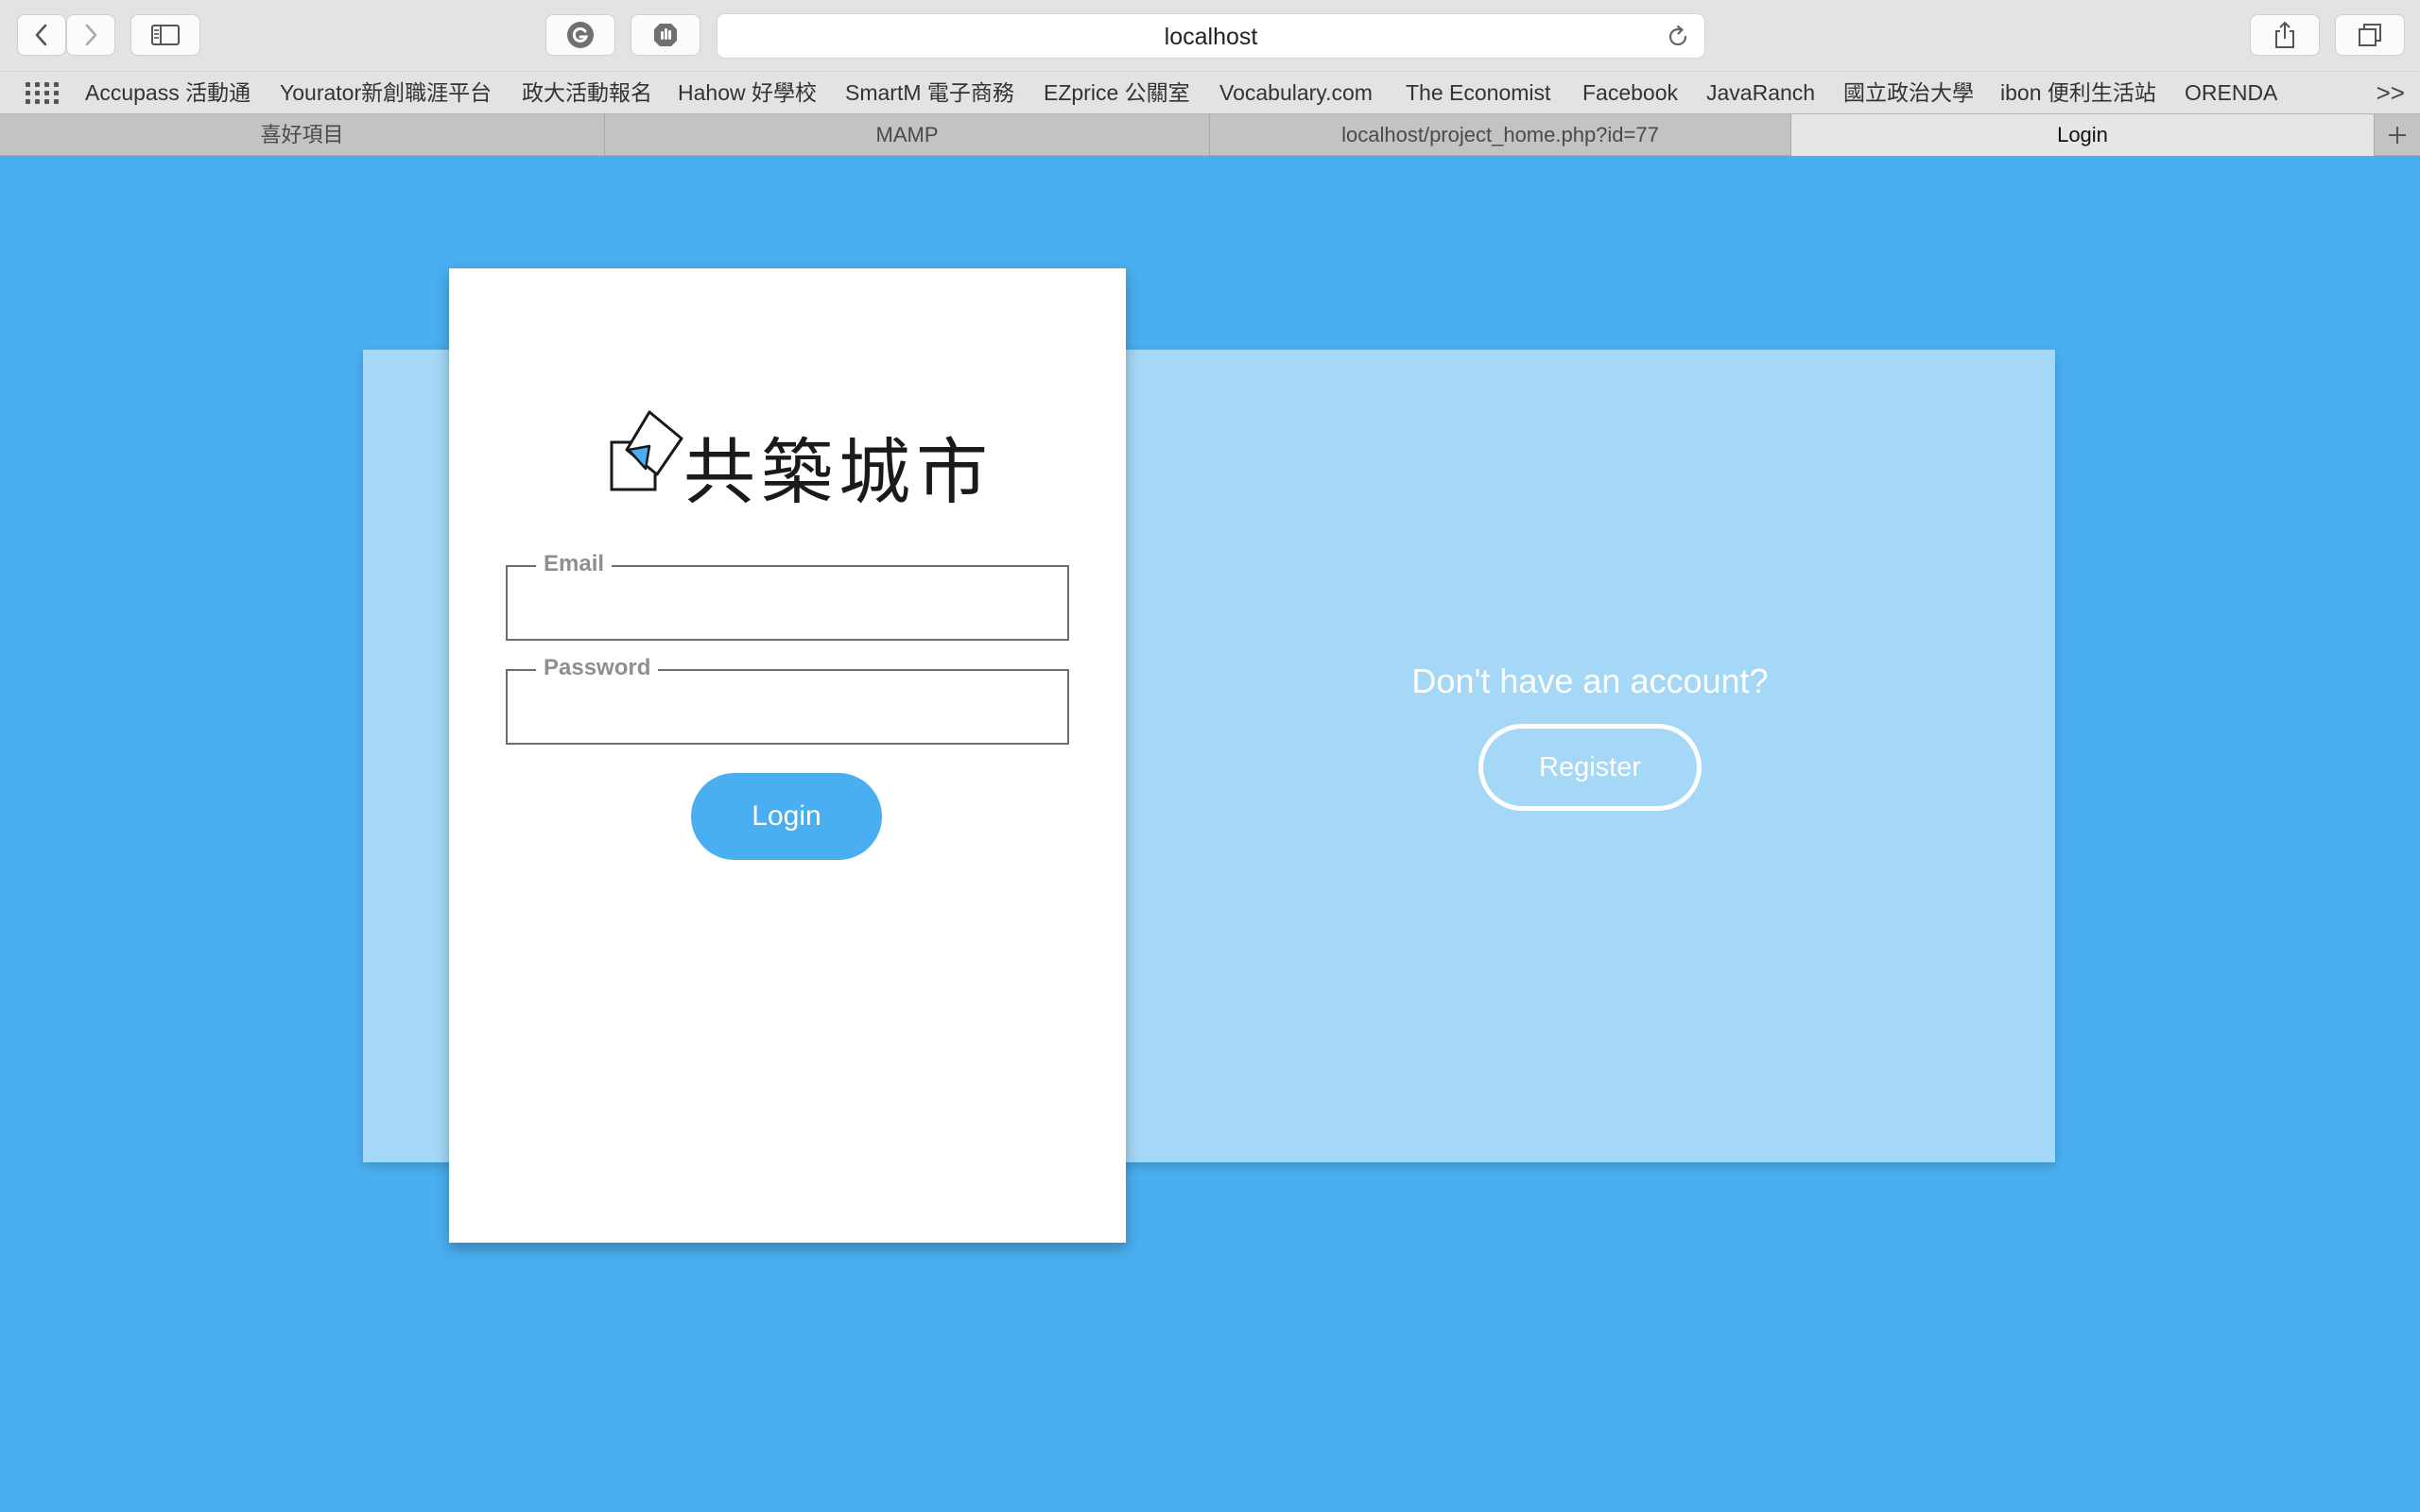 Image resolution: width=2420 pixels, height=1512 pixels. What do you see at coordinates (2231, 93) in the screenshot?
I see `bookmark-orenda: ORENDA` at bounding box center [2231, 93].